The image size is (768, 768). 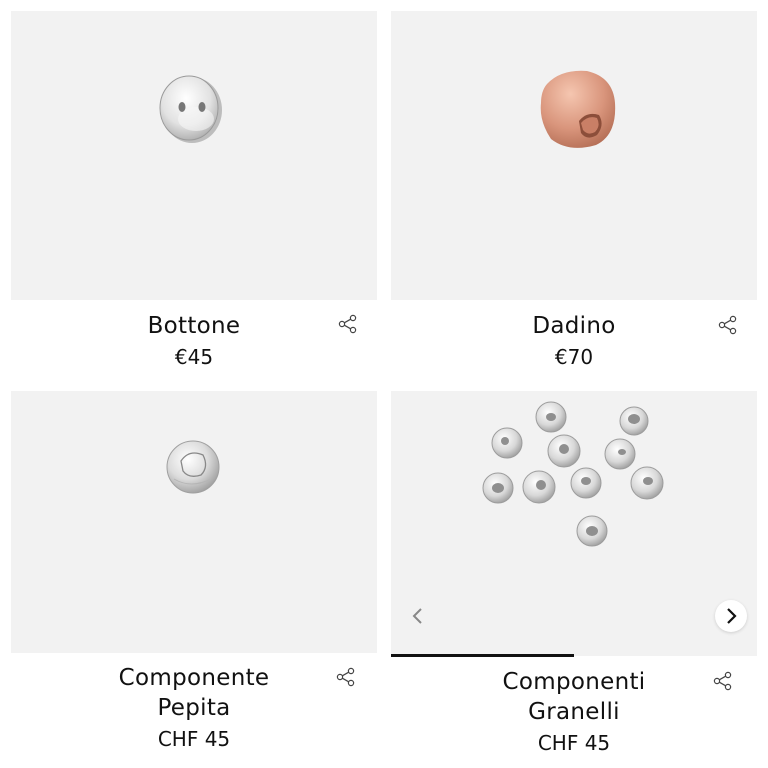 What do you see at coordinates (574, 712) in the screenshot?
I see `product-name-line: Granelli` at bounding box center [574, 712].